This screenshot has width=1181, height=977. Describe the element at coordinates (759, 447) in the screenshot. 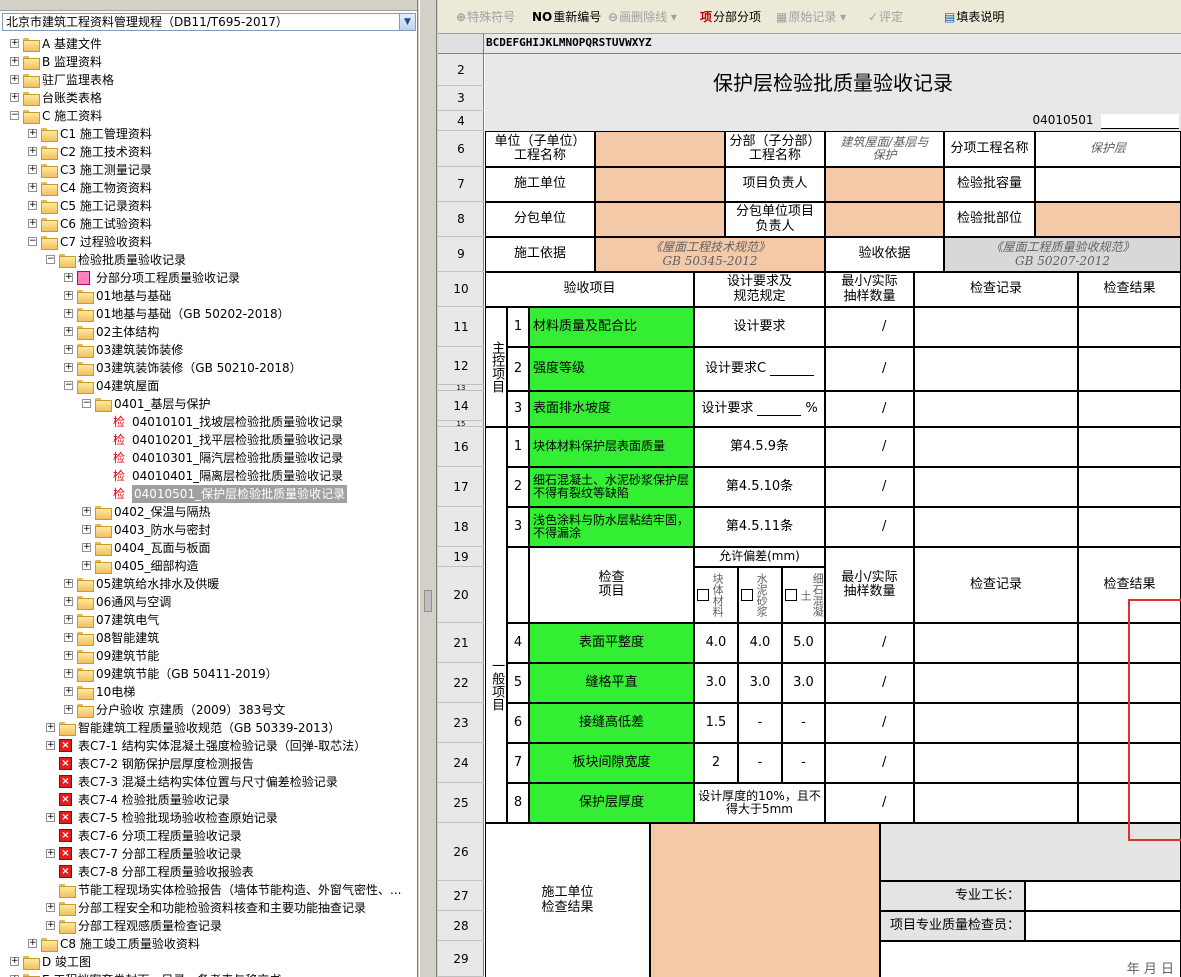

I see `general-item-req: 第4.5.9条` at that location.